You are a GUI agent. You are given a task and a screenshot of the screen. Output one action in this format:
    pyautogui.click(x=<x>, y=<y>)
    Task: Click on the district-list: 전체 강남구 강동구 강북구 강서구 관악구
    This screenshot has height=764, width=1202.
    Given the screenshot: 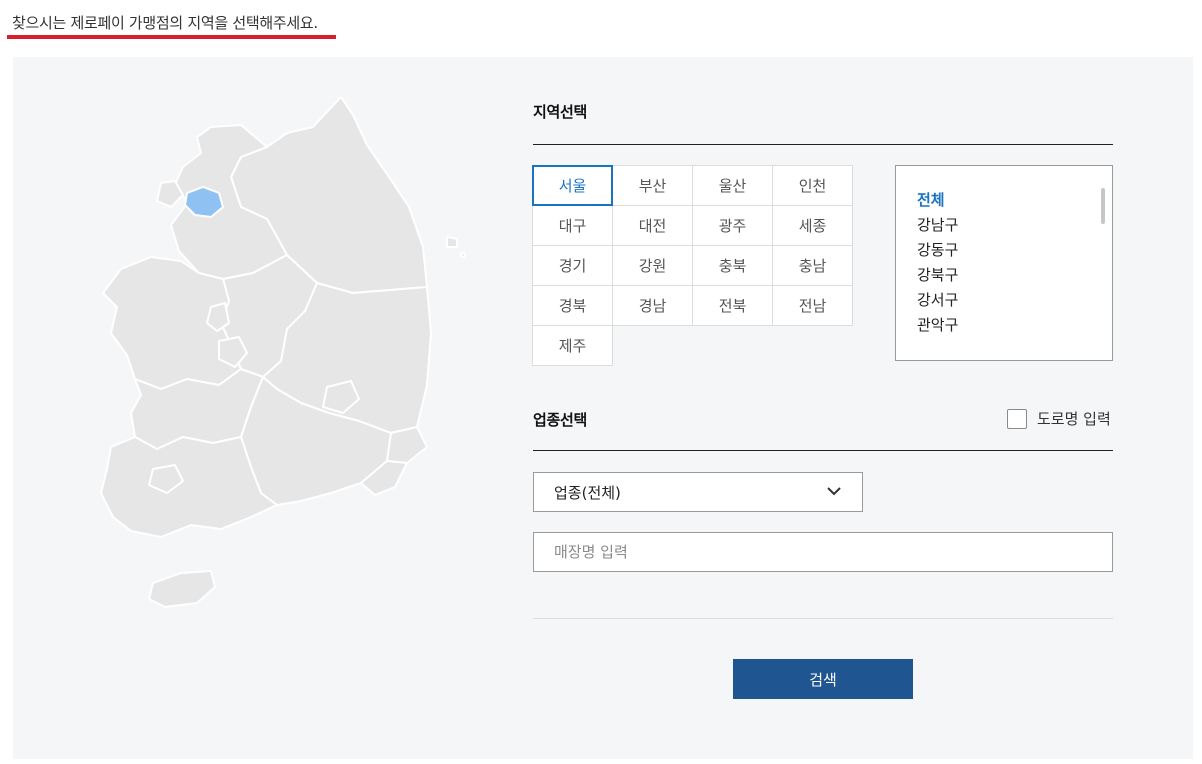 What is the action you would take?
    pyautogui.click(x=937, y=263)
    